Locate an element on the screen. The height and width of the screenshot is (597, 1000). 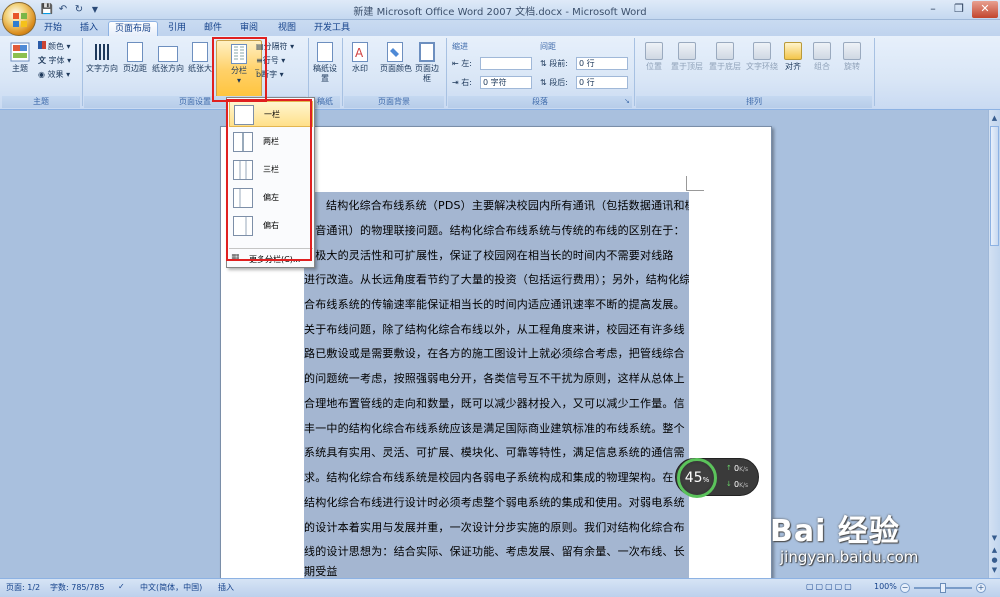
size-label: 纸张大小 is located at coordinates (200, 68).